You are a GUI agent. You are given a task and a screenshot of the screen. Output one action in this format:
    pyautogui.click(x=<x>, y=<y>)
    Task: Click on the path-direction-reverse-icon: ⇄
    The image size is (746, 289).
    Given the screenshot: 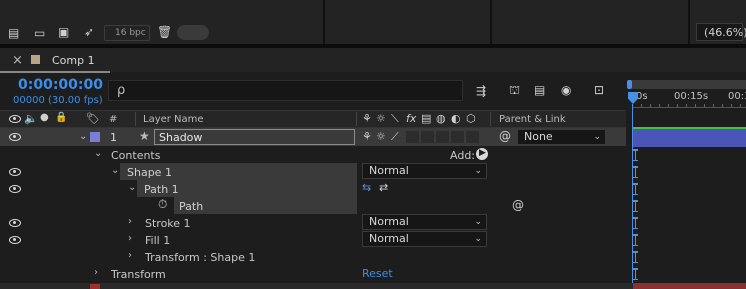 What is the action you would take?
    pyautogui.click(x=383, y=187)
    